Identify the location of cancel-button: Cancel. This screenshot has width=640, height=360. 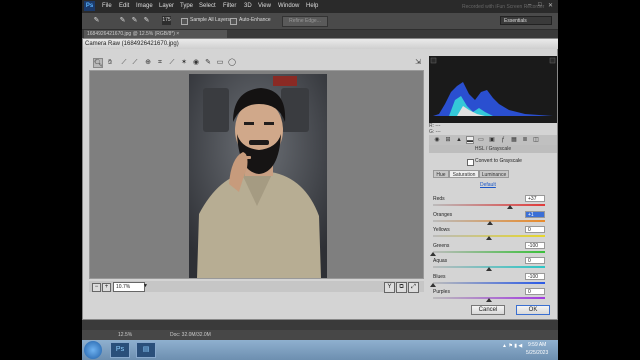
(488, 310).